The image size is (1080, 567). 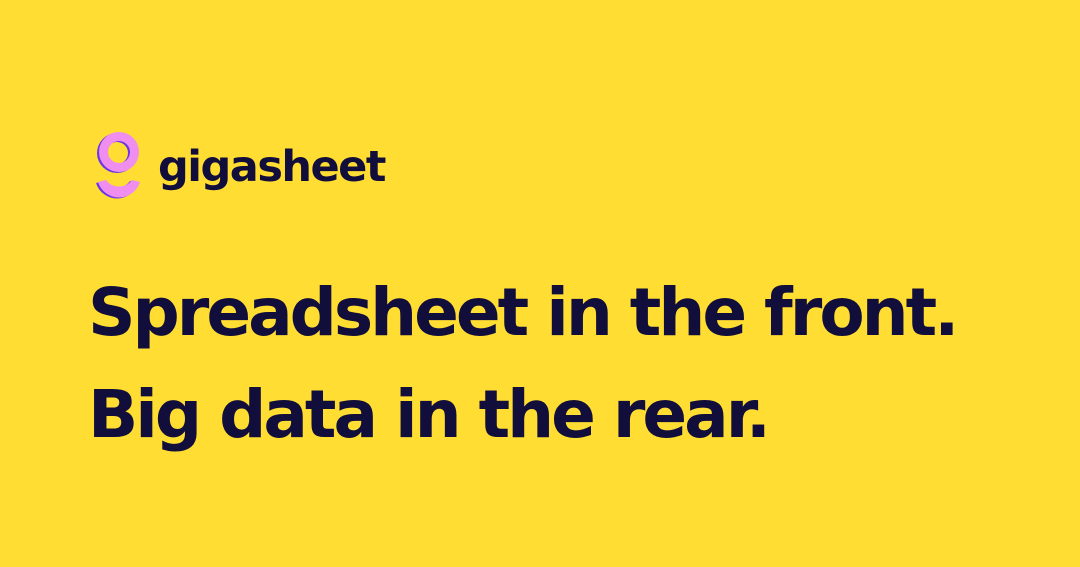 I want to click on headline-line-2: Big data in the rear., so click(x=429, y=414).